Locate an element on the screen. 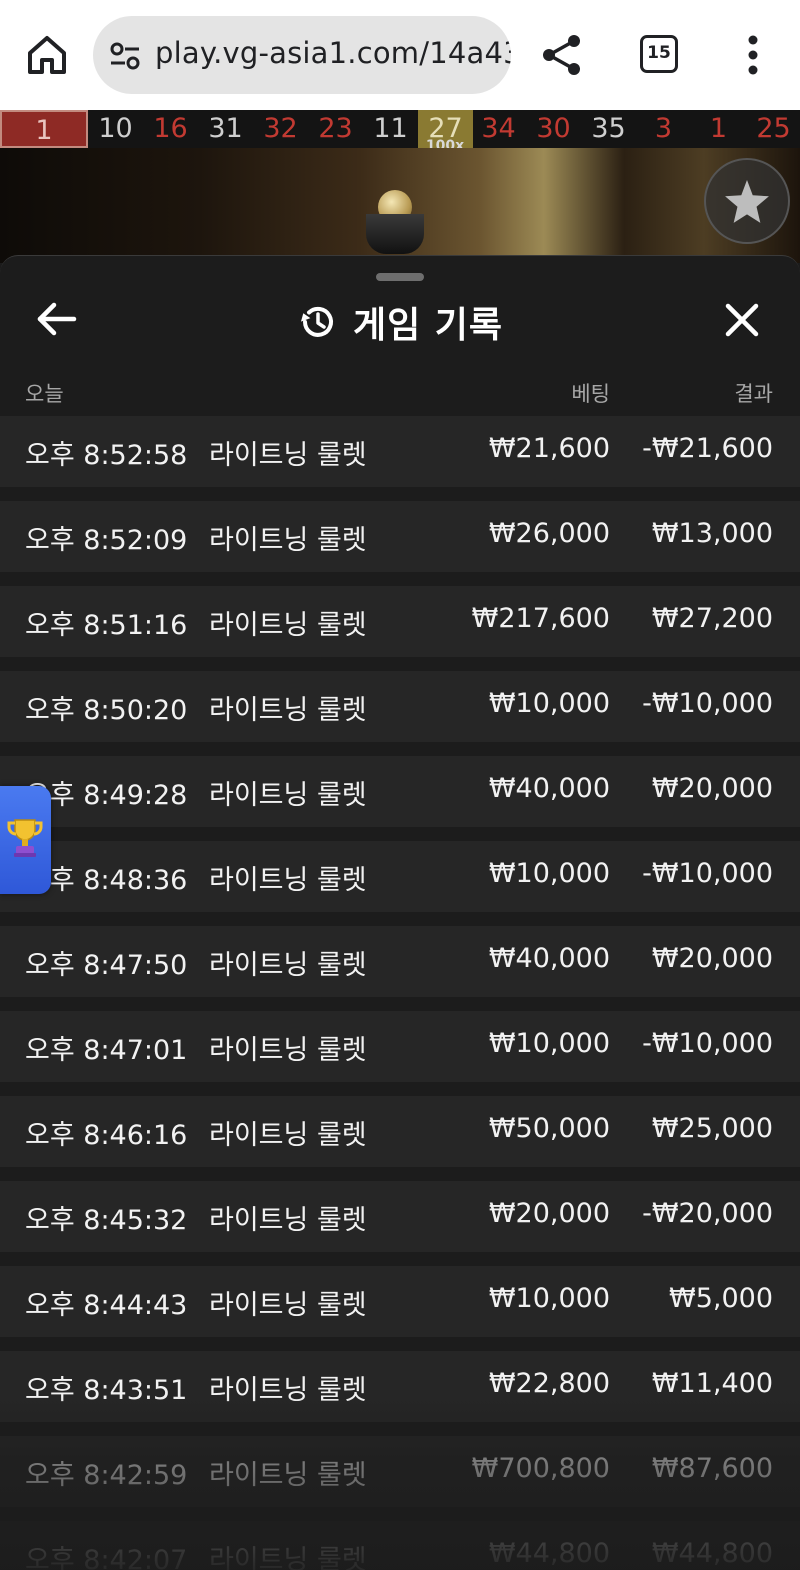 The image size is (800, 1570). row-result-amount: ₩13,000 is located at coordinates (712, 533).